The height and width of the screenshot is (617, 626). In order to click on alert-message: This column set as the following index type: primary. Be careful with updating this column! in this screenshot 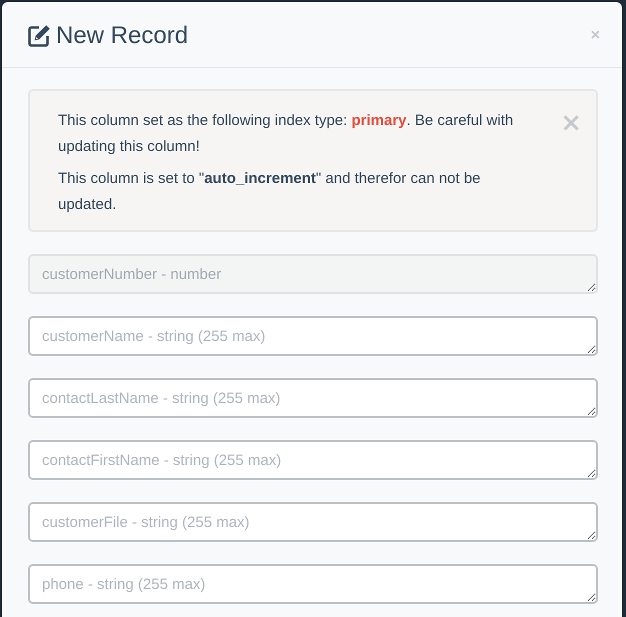, I will do `click(286, 134)`.